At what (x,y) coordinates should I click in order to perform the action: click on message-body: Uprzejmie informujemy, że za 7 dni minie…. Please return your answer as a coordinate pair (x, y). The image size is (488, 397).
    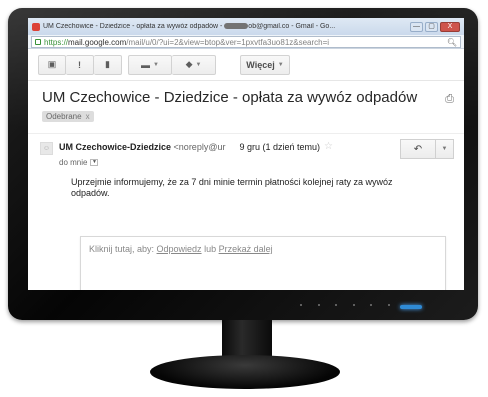
    Looking at the image, I should click on (232, 187).